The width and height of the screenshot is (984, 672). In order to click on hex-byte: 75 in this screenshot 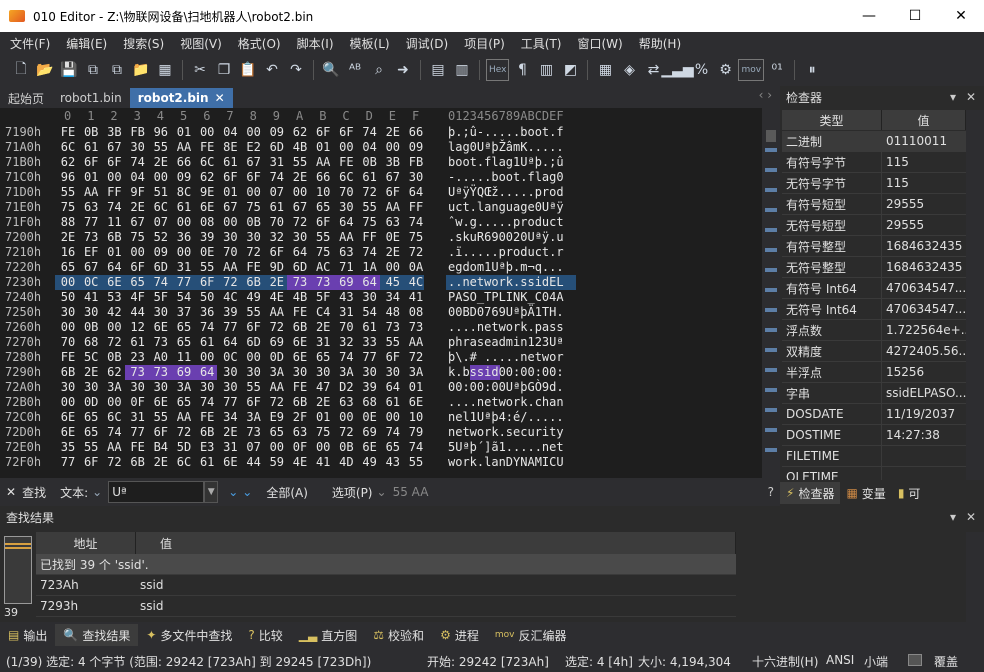, I will do `click(68, 207)`.